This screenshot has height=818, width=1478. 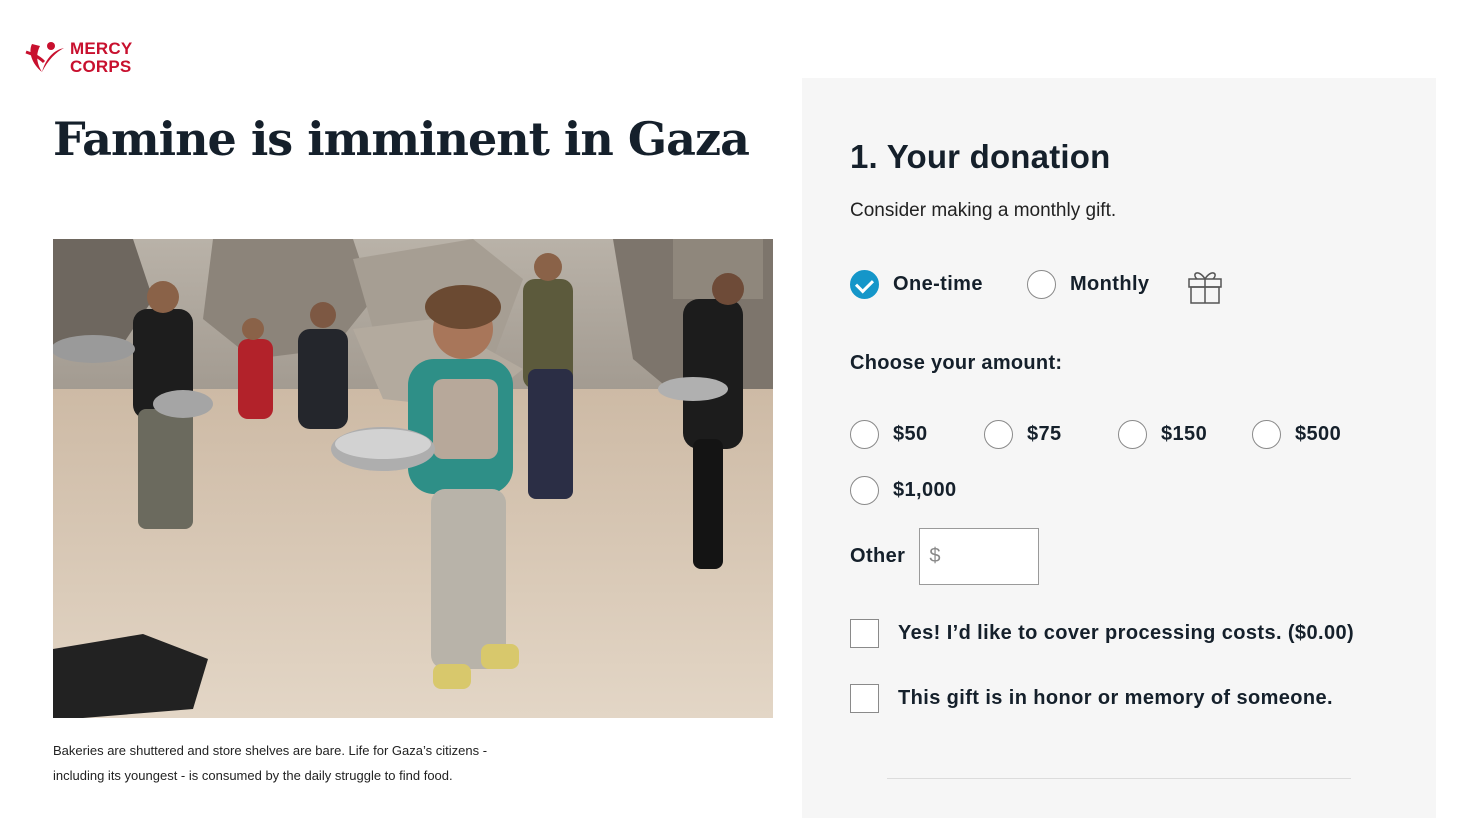 I want to click on monthly-label: Monthly, so click(x=1110, y=284).